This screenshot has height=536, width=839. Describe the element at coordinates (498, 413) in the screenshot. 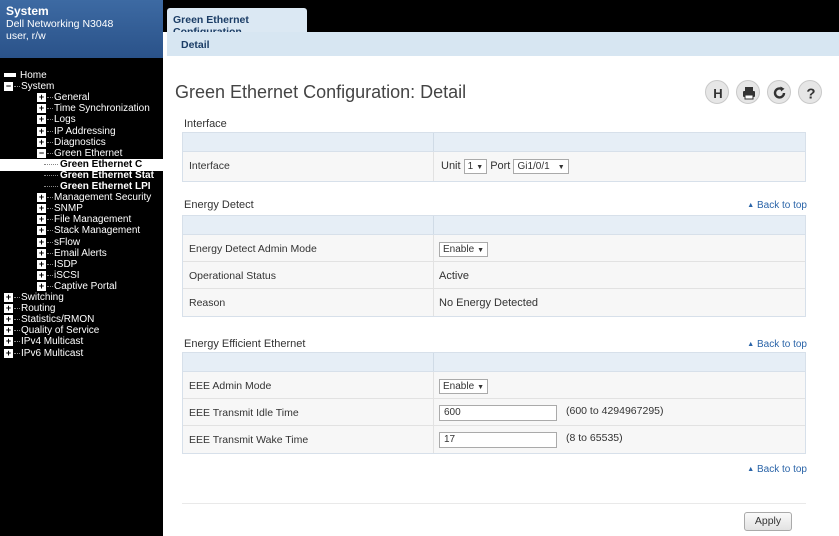

I see `eee-idle-input: 600` at that location.